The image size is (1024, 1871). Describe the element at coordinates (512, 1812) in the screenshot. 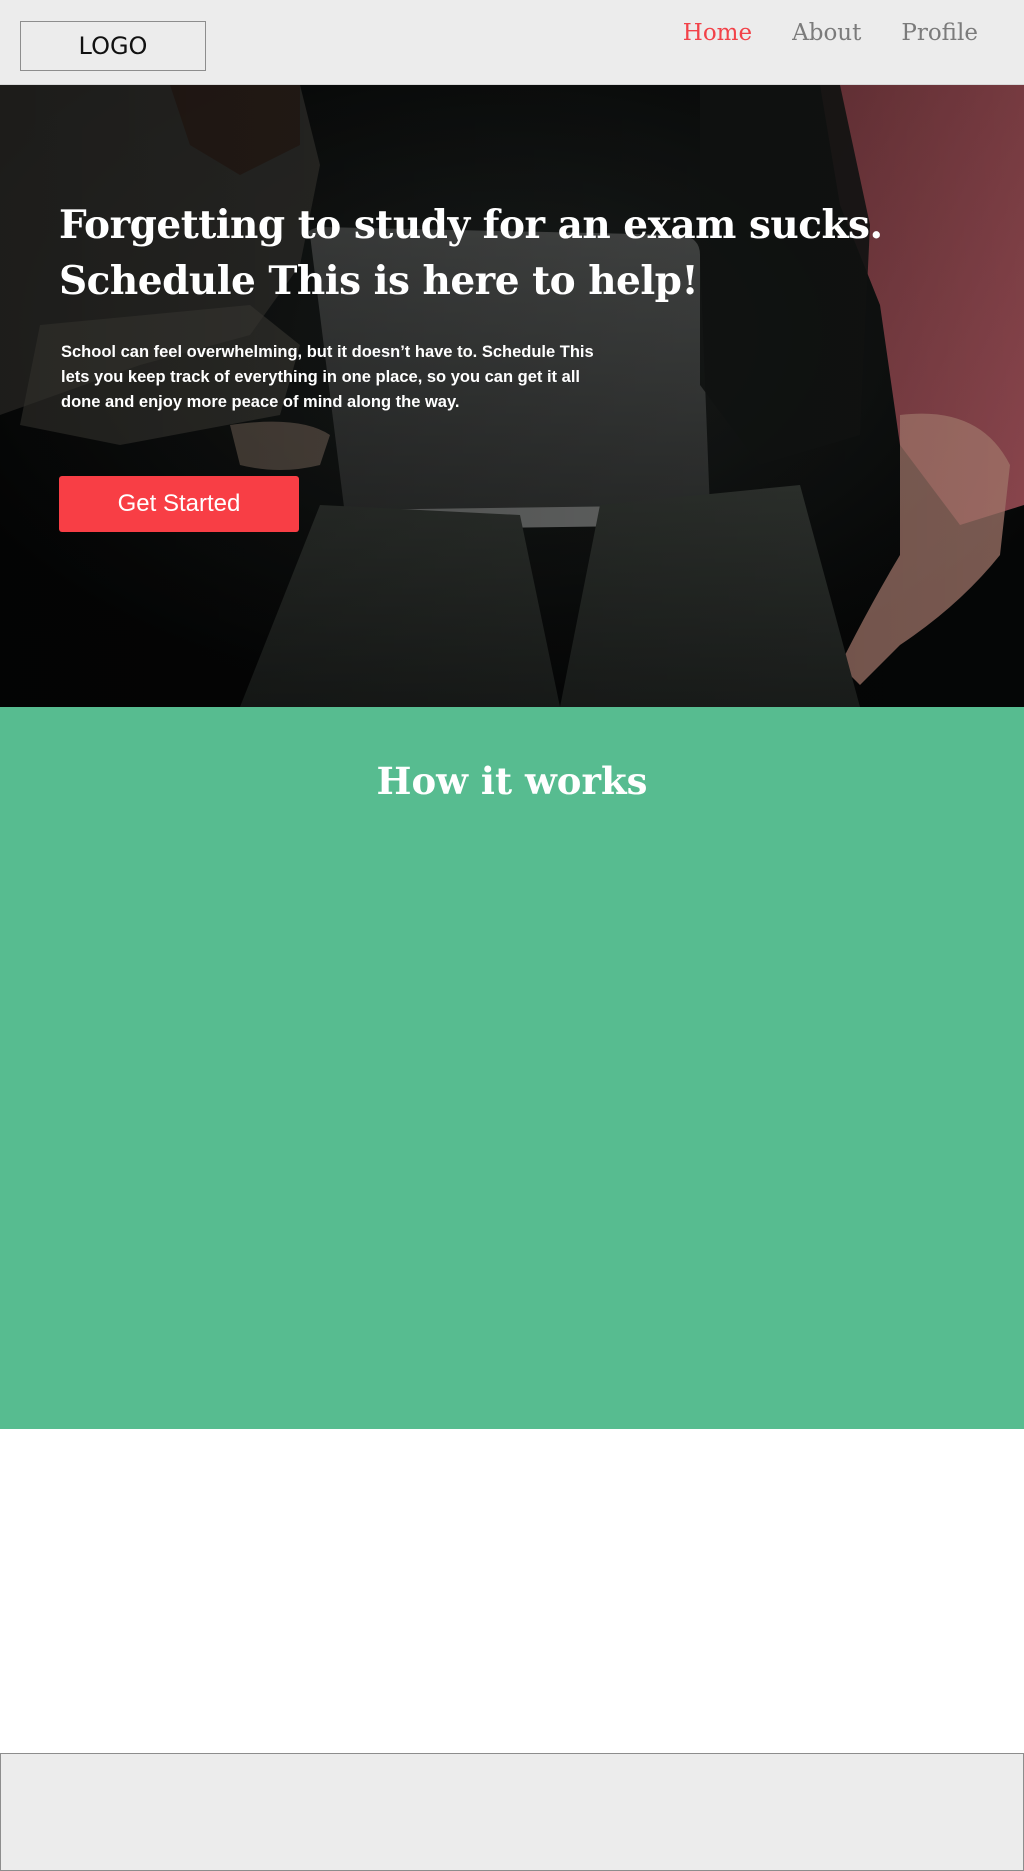

I see `site-footer` at that location.